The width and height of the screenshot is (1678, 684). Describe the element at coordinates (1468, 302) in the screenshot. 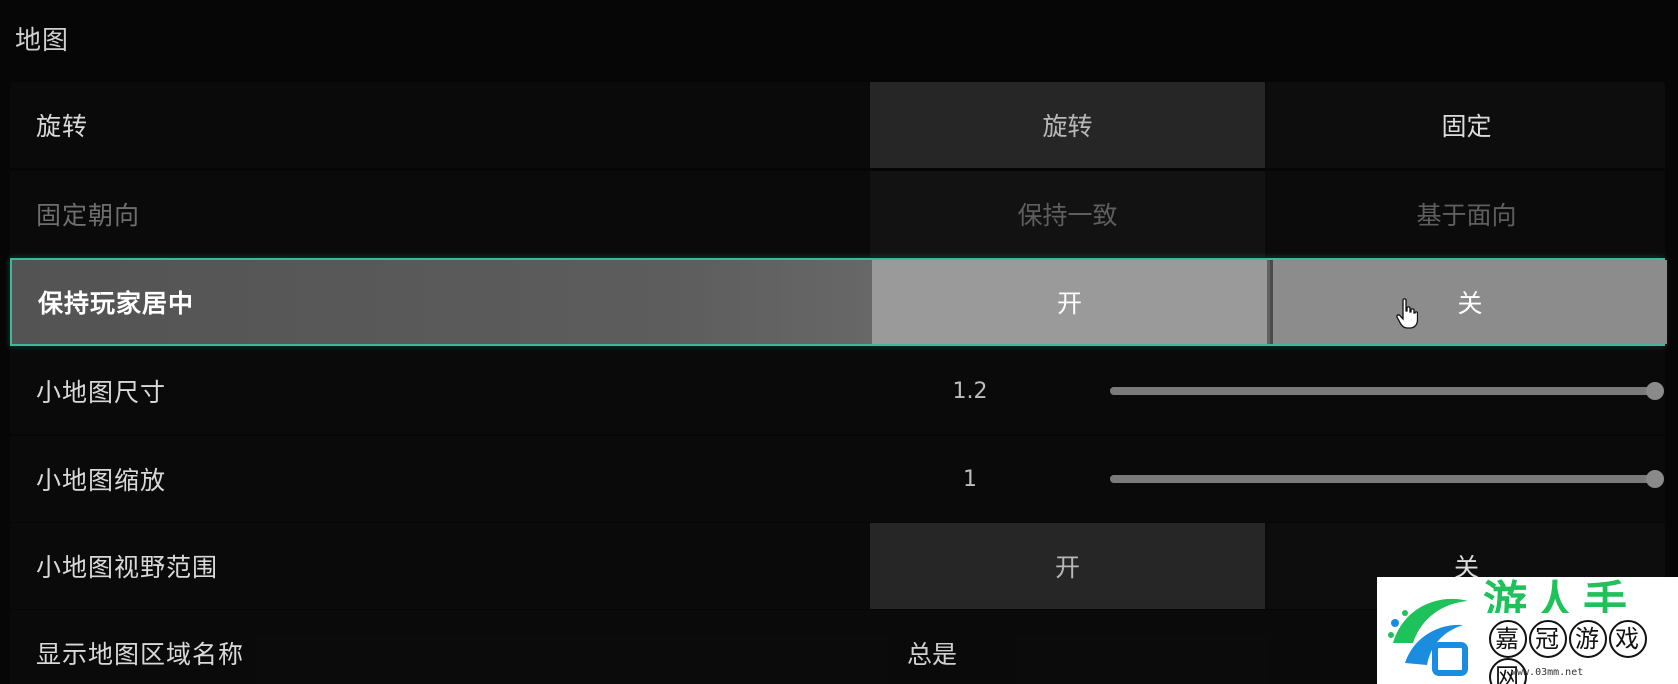

I see `option-off-button: 关` at that location.